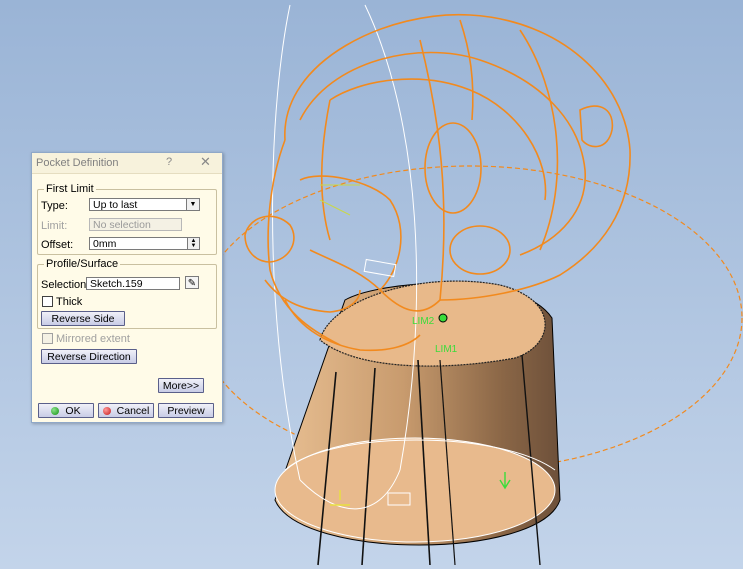 Image resolution: width=743 pixels, height=569 pixels. I want to click on type-select-value: Up to last, so click(115, 205).